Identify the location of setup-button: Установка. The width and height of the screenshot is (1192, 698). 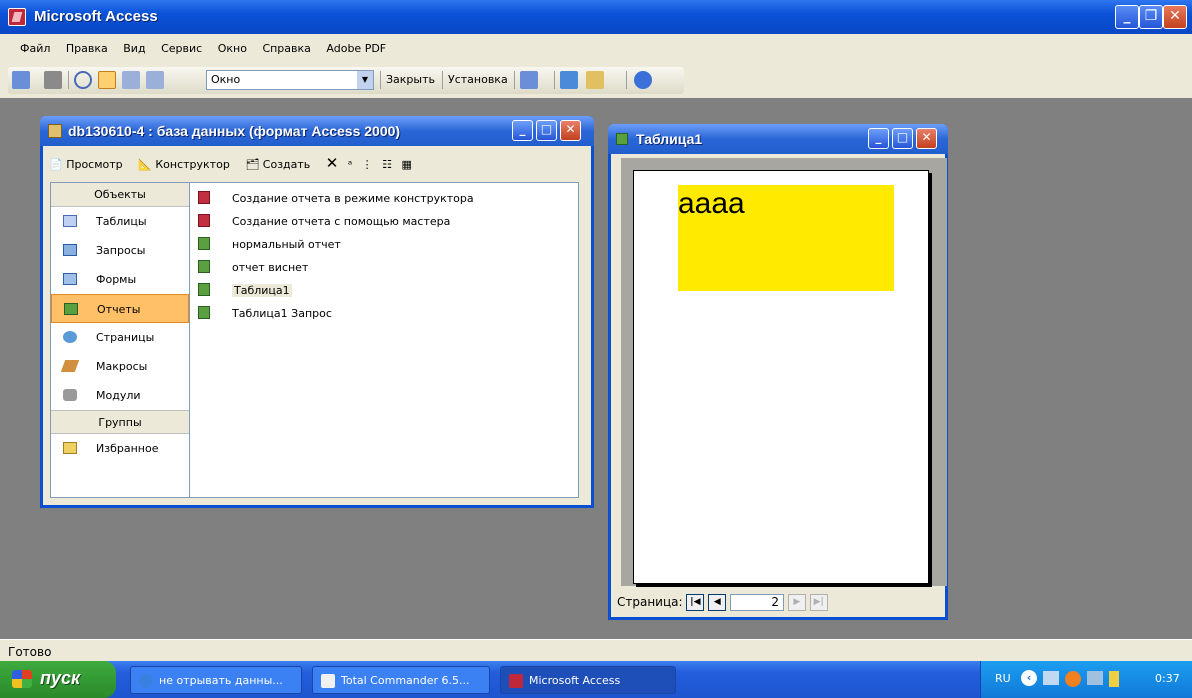
(478, 79).